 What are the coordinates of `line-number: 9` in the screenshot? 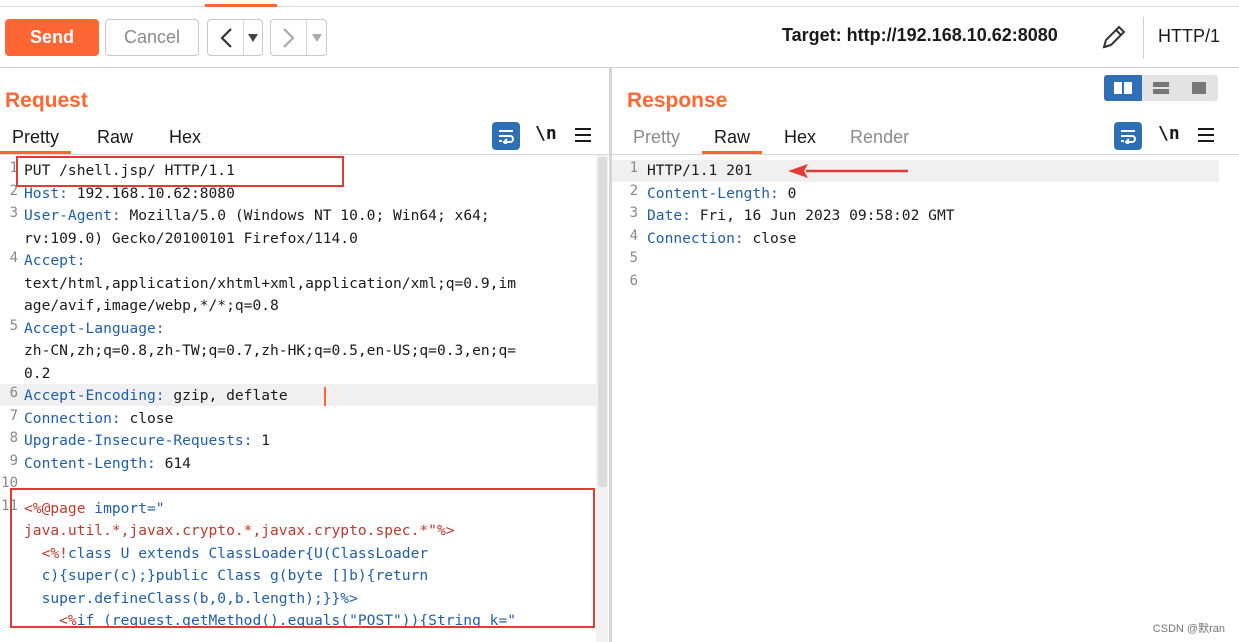 It's located at (13, 460).